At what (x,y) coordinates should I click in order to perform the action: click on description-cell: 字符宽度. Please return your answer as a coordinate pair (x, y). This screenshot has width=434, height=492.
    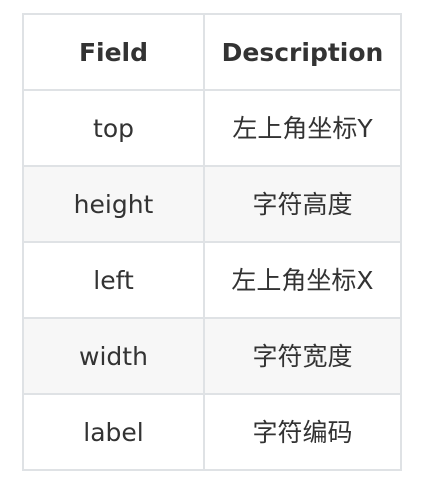
    Looking at the image, I should click on (302, 356).